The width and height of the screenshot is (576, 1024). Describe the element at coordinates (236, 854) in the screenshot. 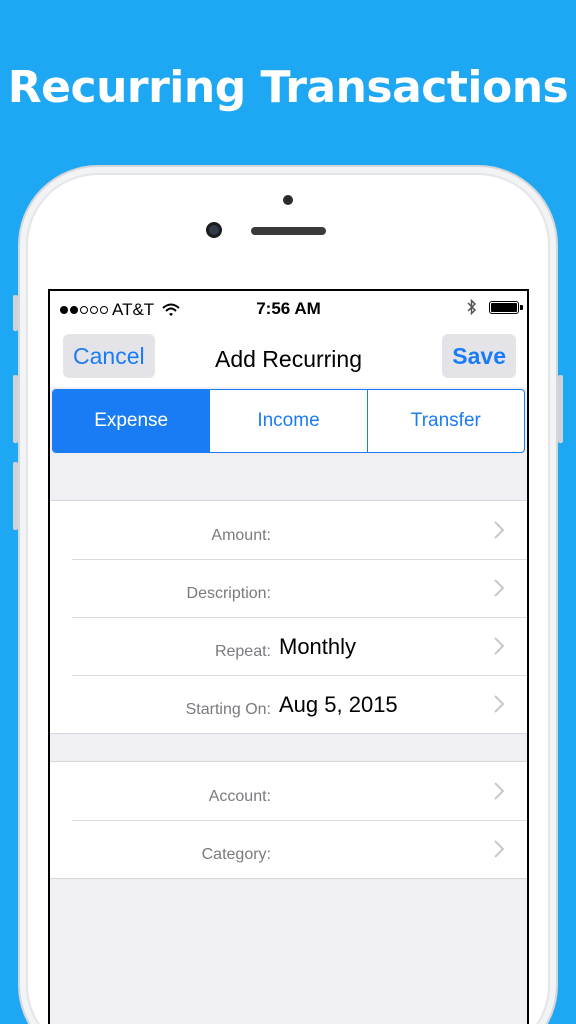

I see `category-label: Category:` at that location.